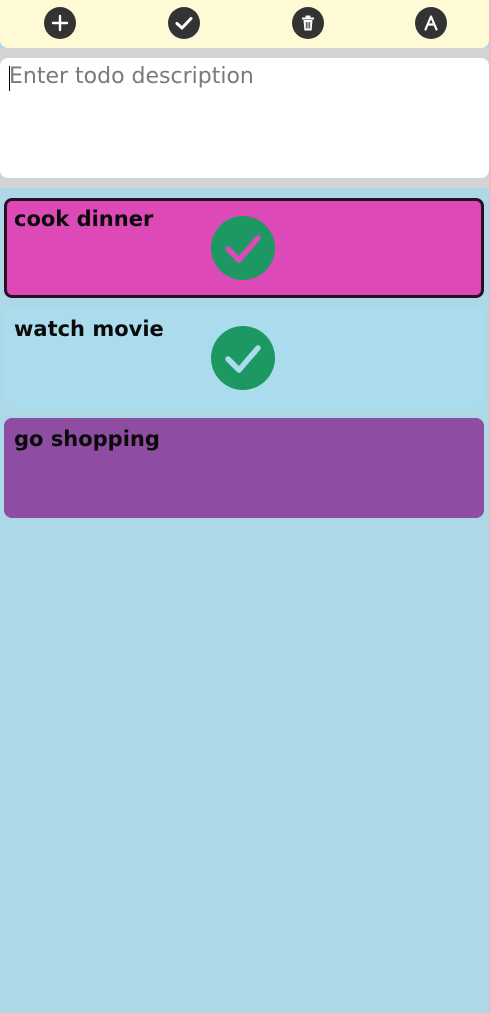 The image size is (491, 1013). Describe the element at coordinates (9, 78) in the screenshot. I see `text-caret` at that location.